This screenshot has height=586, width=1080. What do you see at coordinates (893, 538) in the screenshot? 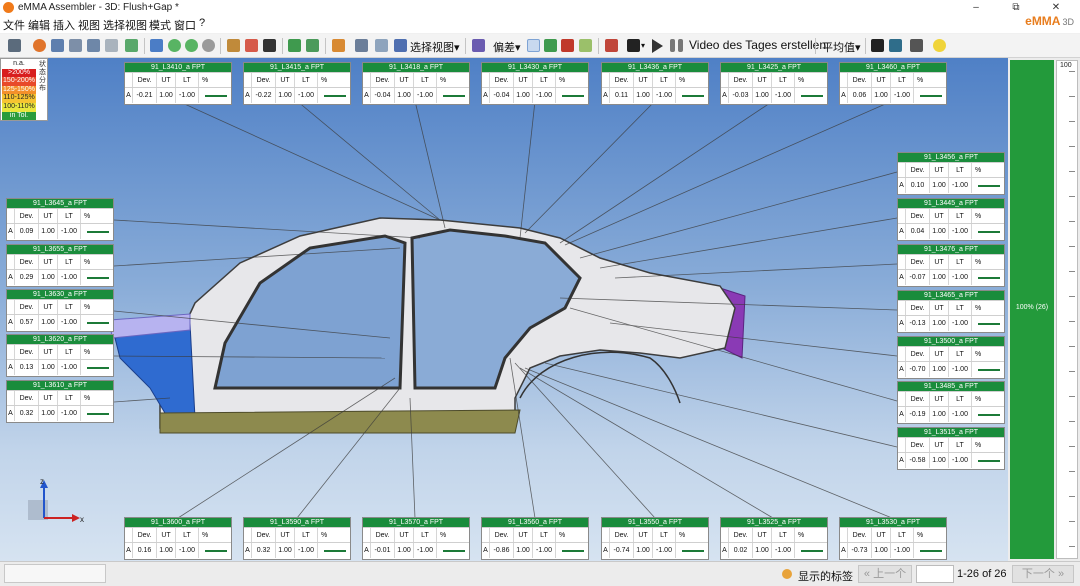
I see `measurement-card: 91_L3530_a FPT Dev. UT LT% A -0.73 1.00 -1.00` at bounding box center [893, 538].